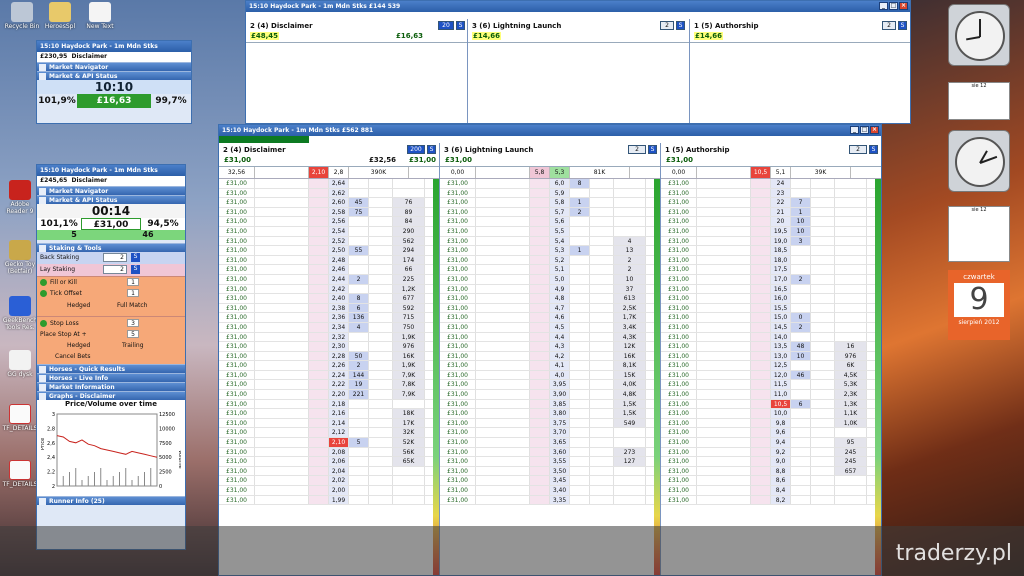  Describe the element at coordinates (359, 317) in the screenshot. I see `back-cell: 136` at that location.